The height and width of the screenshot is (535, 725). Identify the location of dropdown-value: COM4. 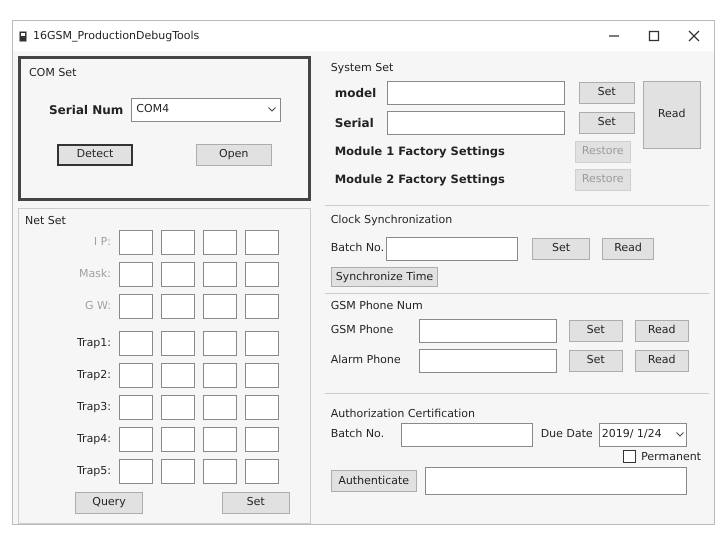
(153, 109).